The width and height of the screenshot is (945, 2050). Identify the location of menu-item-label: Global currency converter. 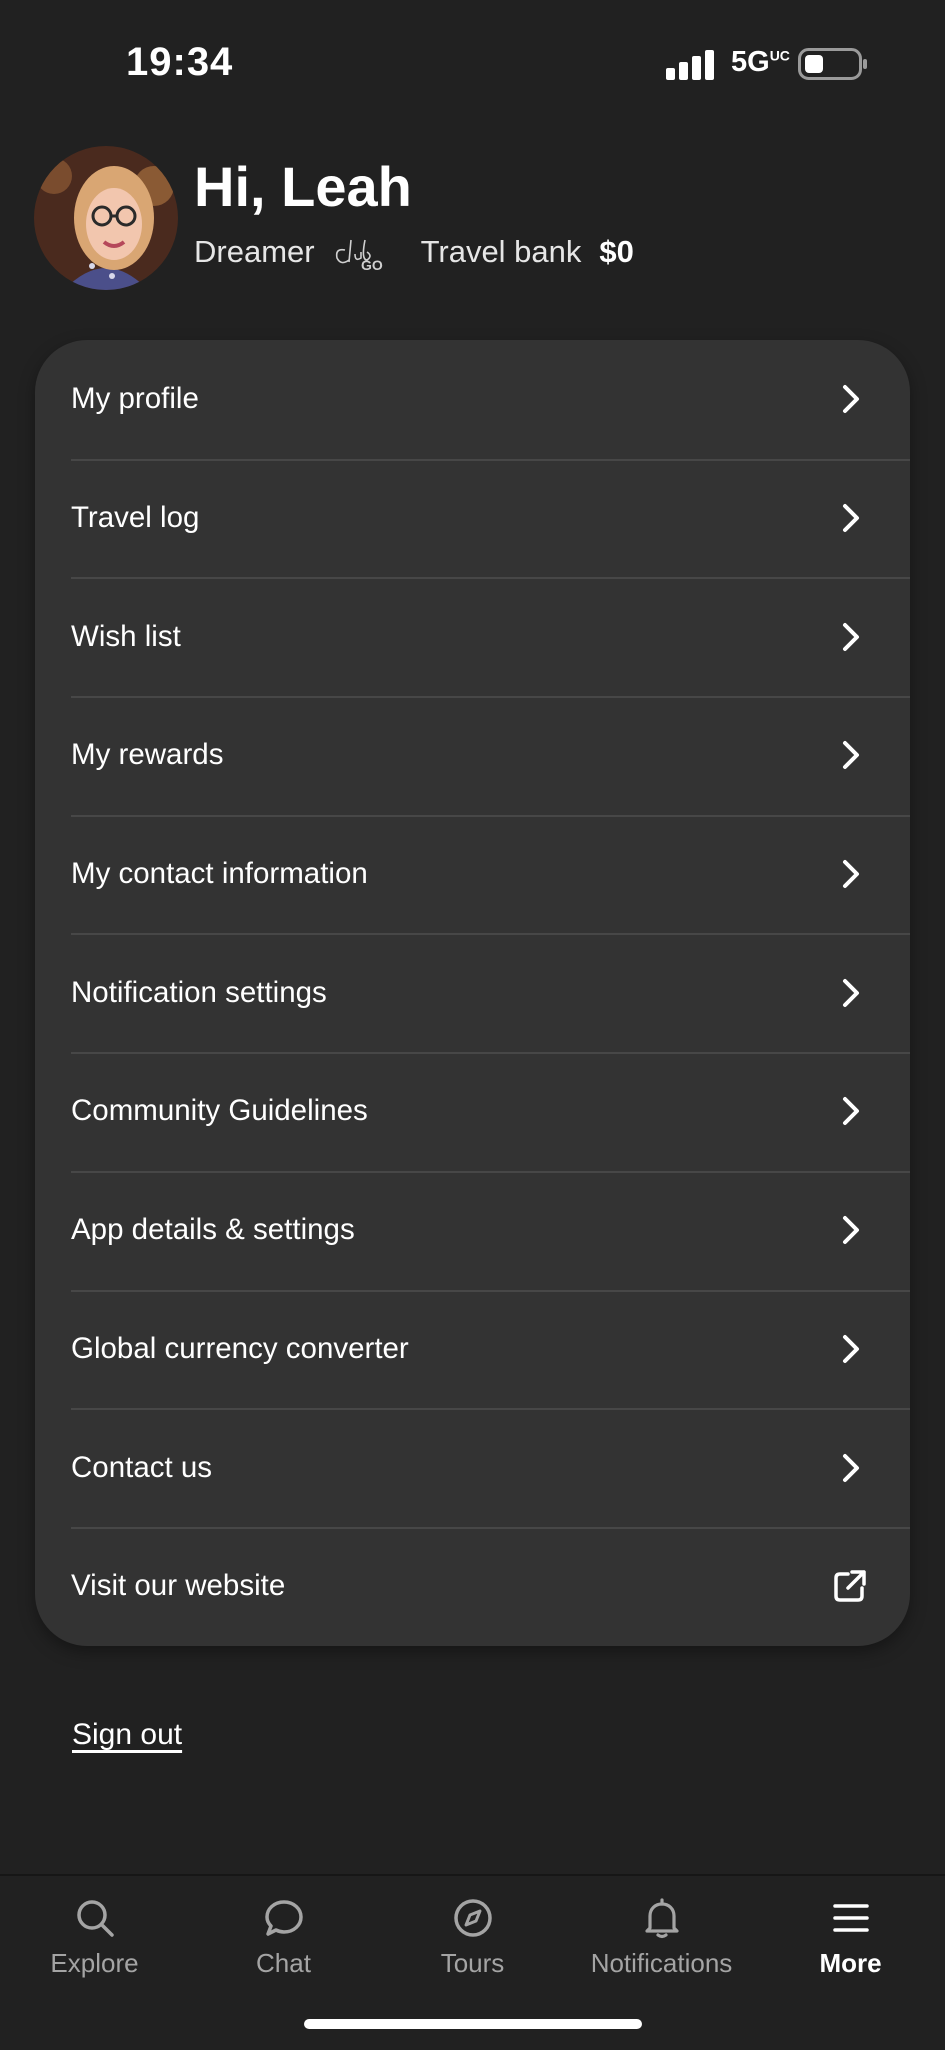
(240, 1348).